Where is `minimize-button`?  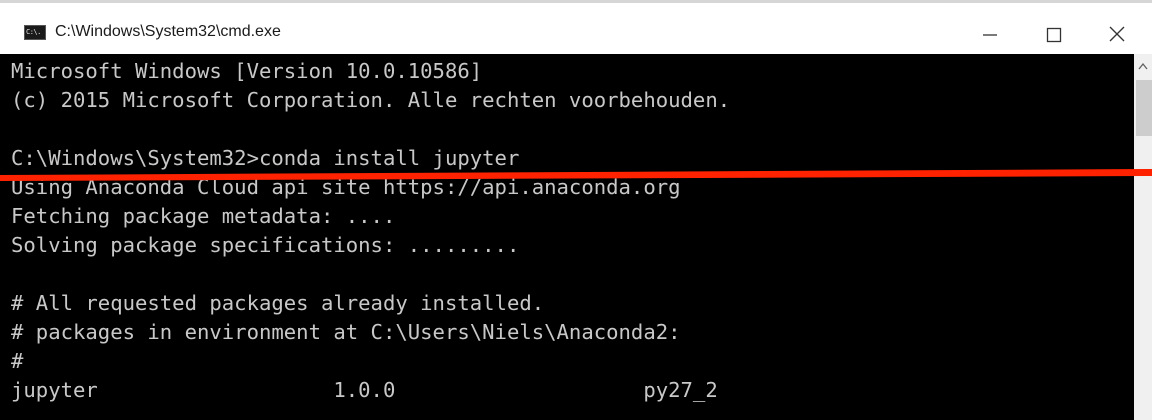
minimize-button is located at coordinates (990, 31).